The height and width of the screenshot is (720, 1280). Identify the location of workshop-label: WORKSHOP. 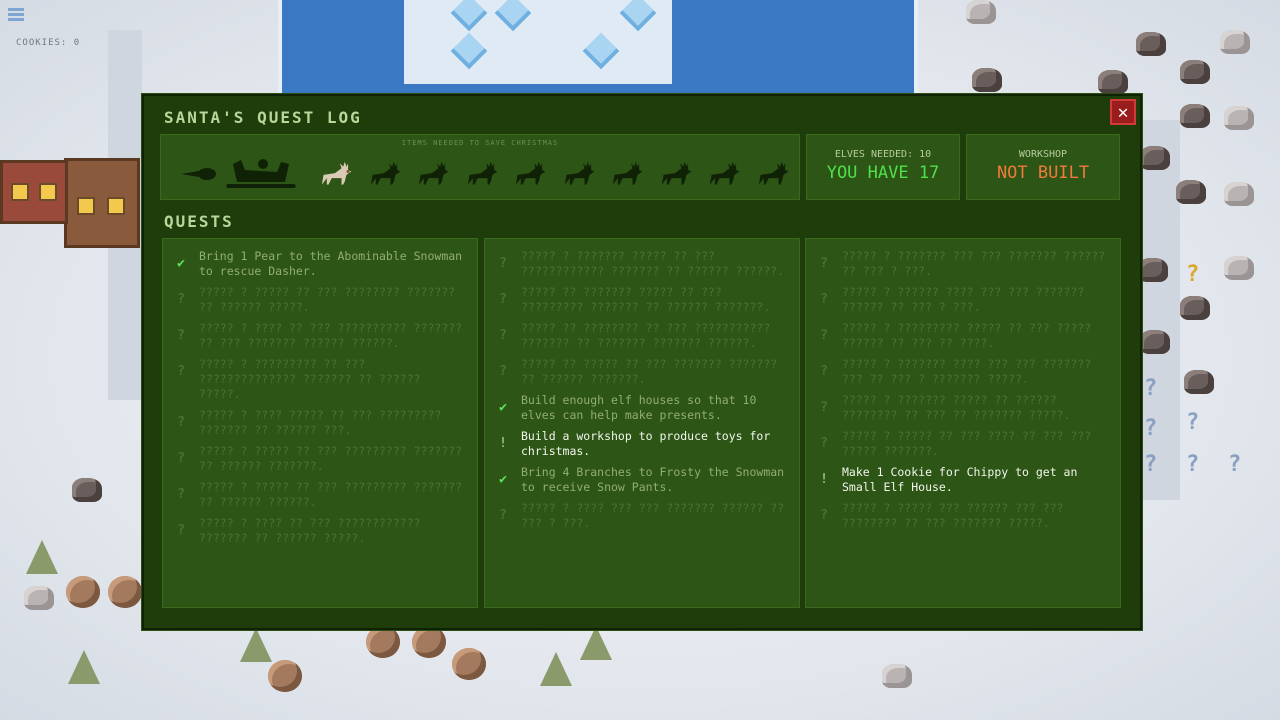
(1043, 154).